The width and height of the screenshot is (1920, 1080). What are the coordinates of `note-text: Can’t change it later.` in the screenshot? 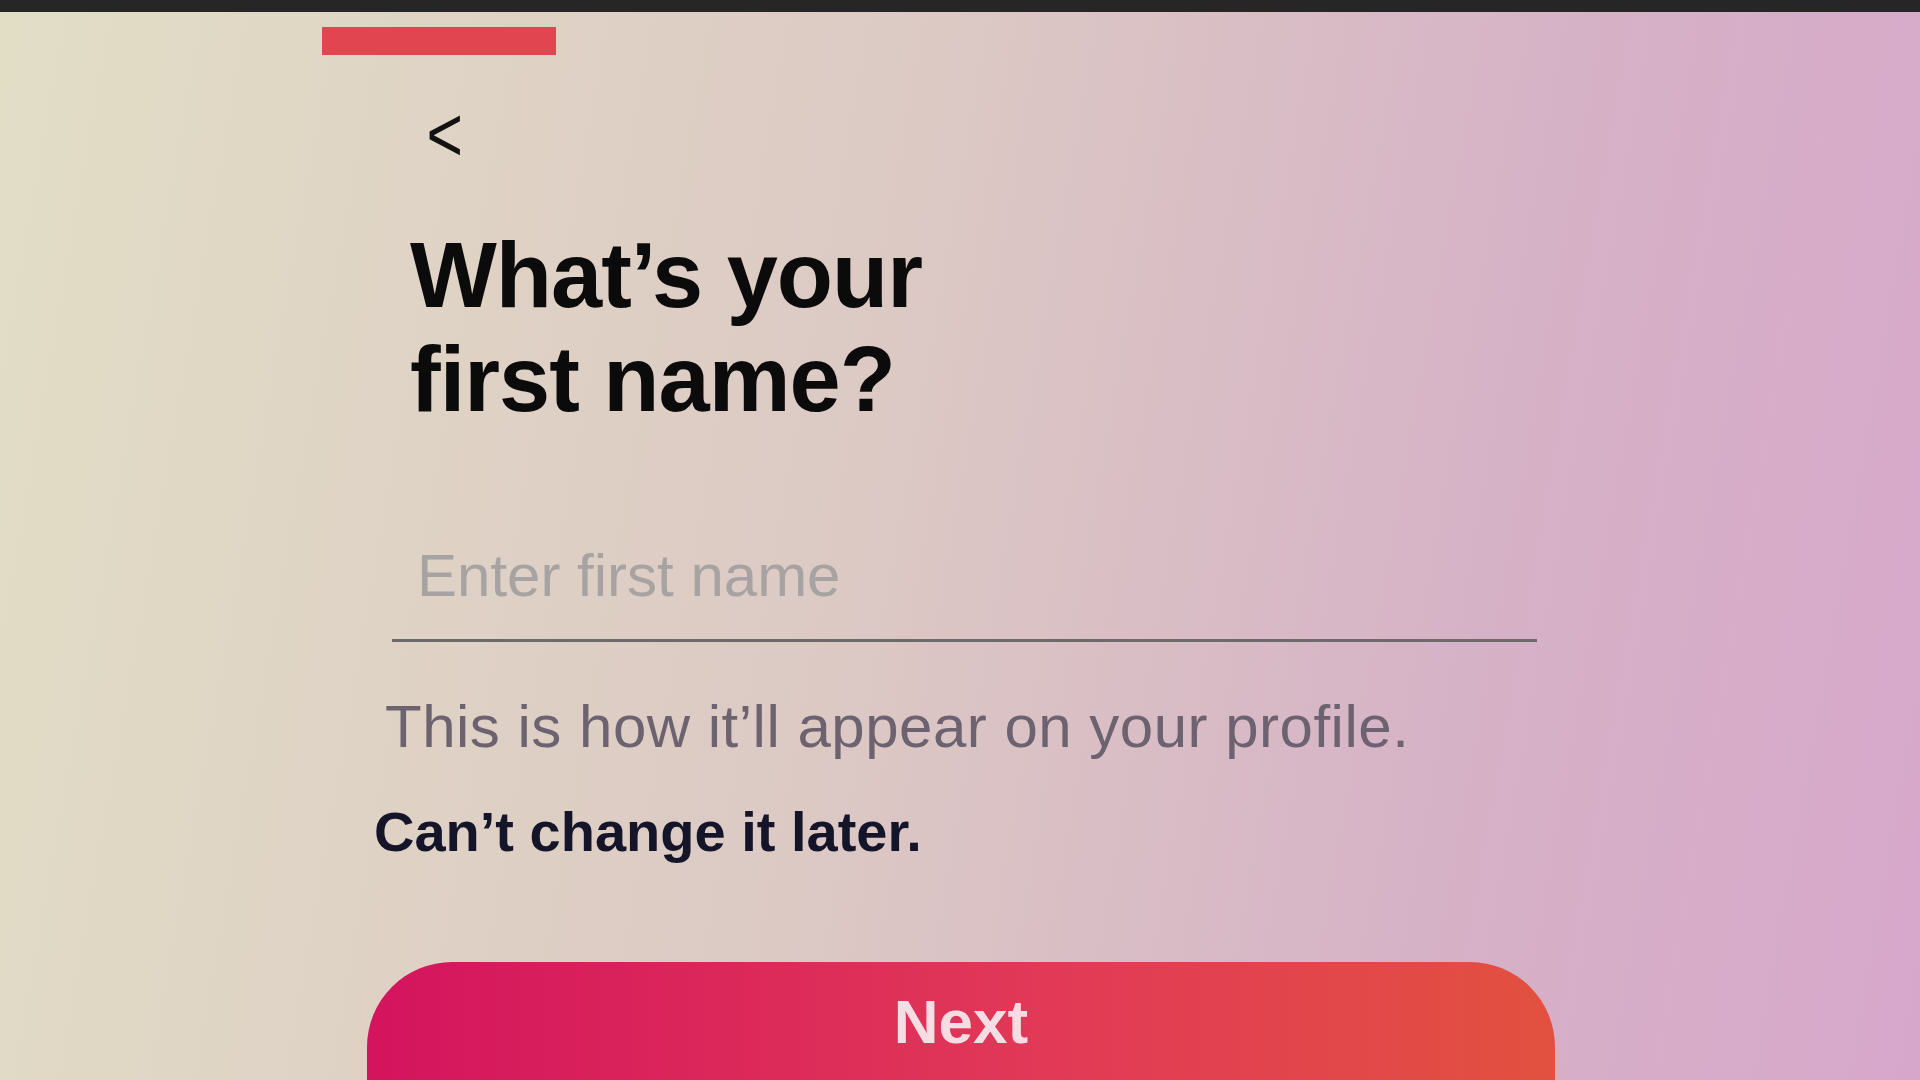 It's located at (648, 832).